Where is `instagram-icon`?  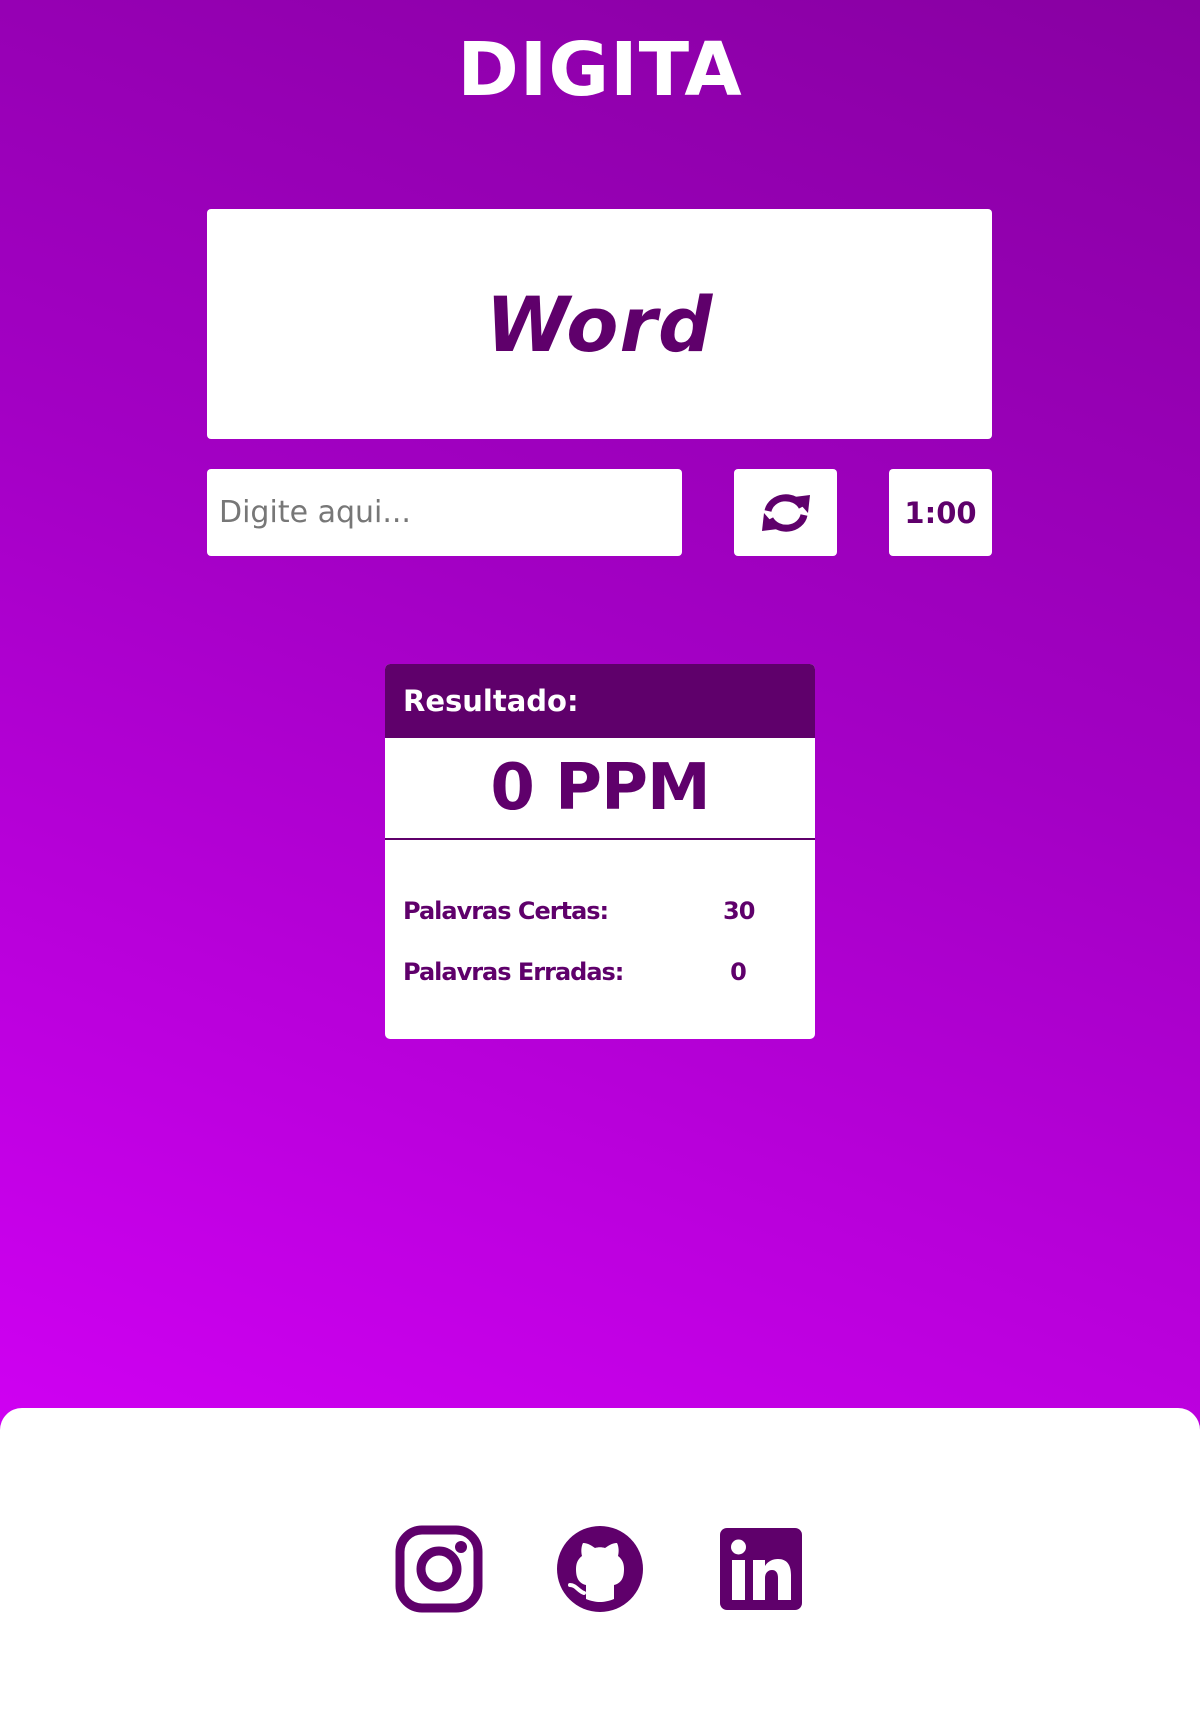
instagram-icon is located at coordinates (439, 1569).